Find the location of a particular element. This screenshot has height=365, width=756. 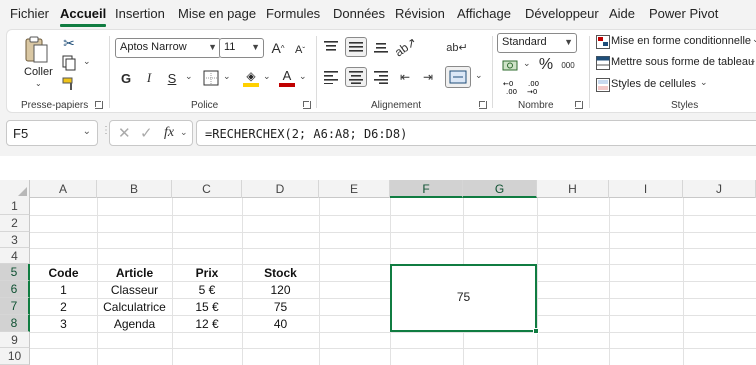

tab-accueil: Accueil is located at coordinates (83, 13).